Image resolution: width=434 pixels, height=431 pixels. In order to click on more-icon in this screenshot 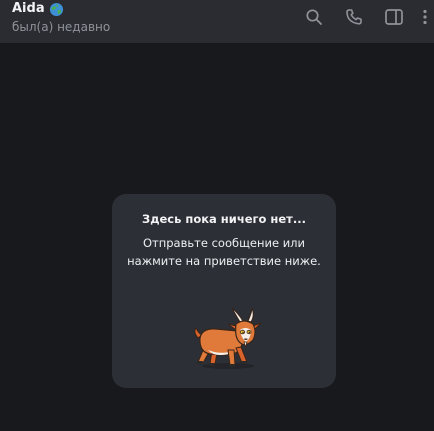, I will do `click(425, 17)`.